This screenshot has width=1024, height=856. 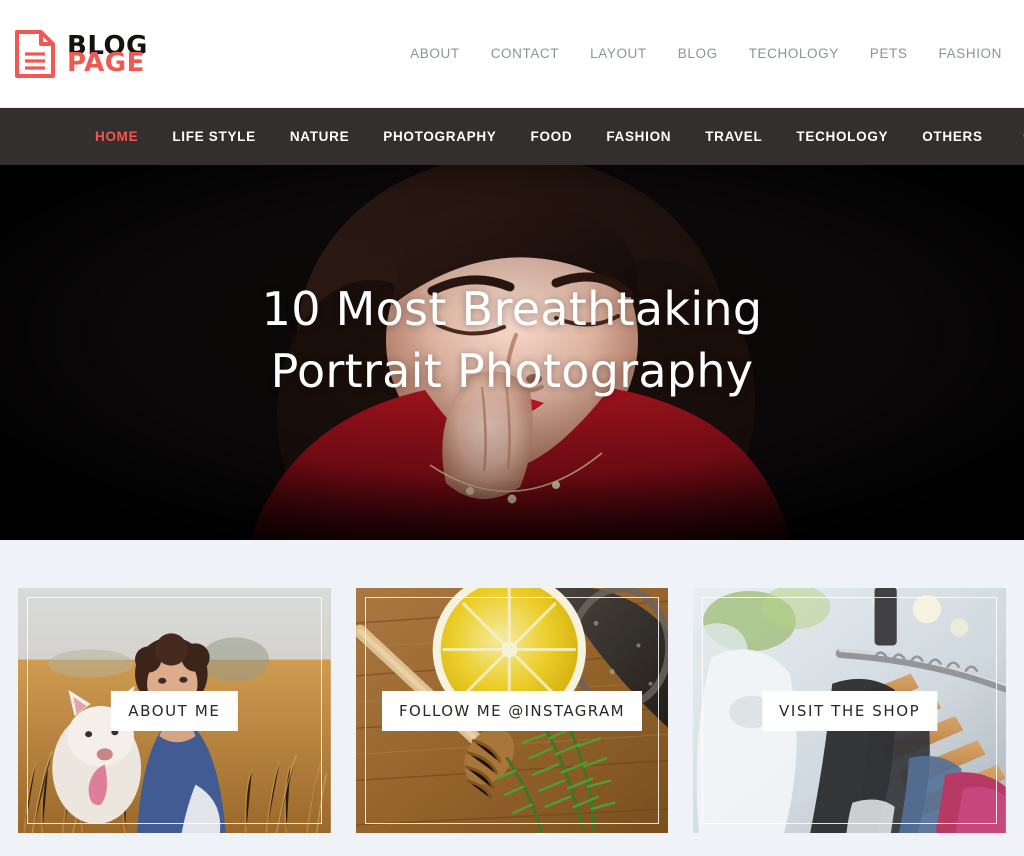 I want to click on hero-title-line2: Portrait Photography, so click(x=512, y=370).